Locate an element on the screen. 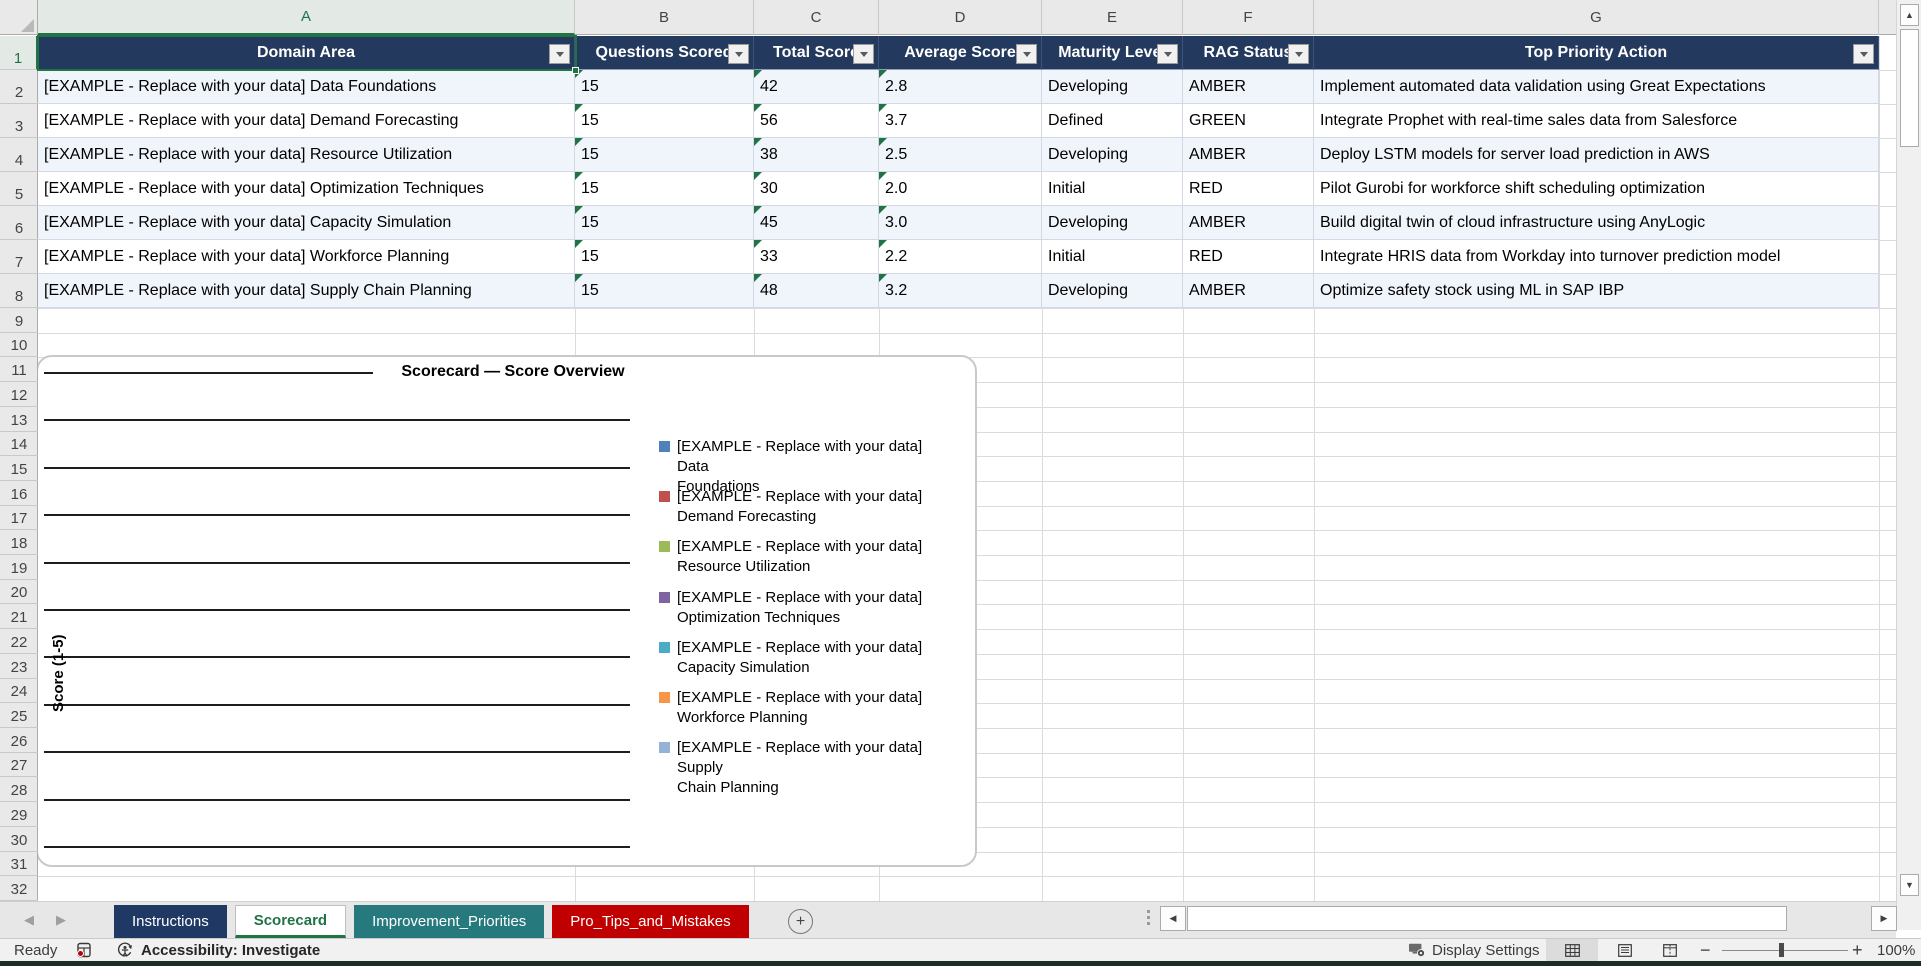 Image resolution: width=1921 pixels, height=966 pixels. row-header-32: 32 is located at coordinates (19, 888).